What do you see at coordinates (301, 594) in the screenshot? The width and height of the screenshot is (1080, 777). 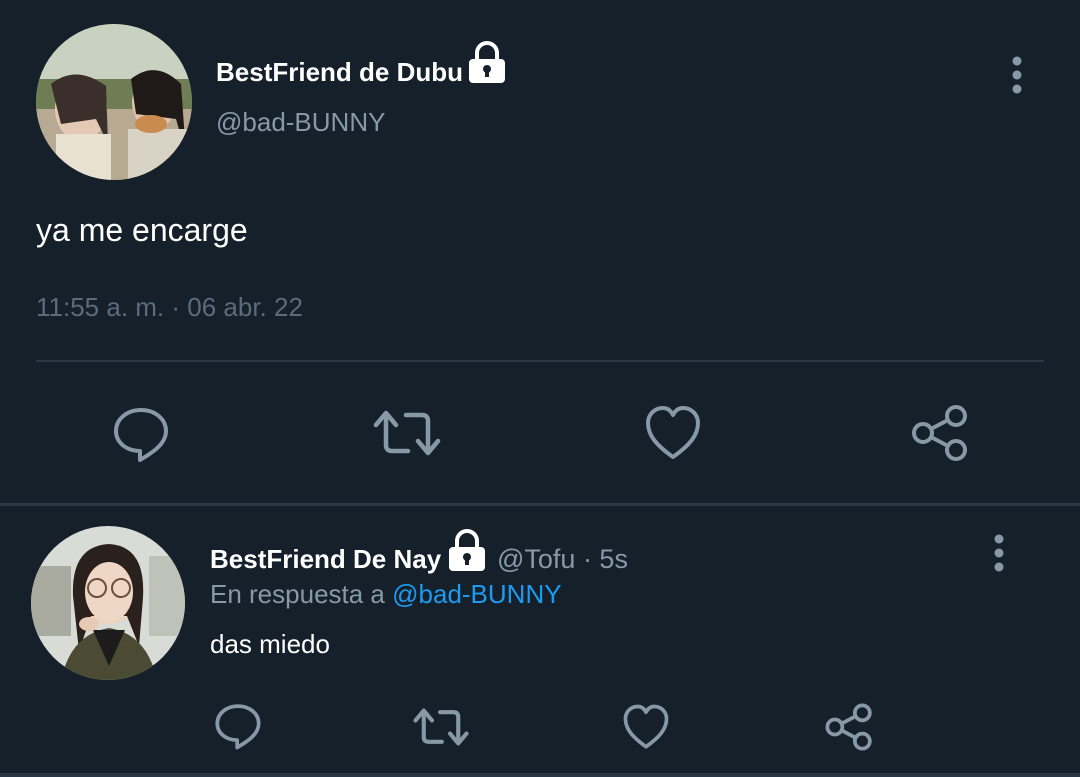 I see `replying-to-prefix: En respuesta a` at bounding box center [301, 594].